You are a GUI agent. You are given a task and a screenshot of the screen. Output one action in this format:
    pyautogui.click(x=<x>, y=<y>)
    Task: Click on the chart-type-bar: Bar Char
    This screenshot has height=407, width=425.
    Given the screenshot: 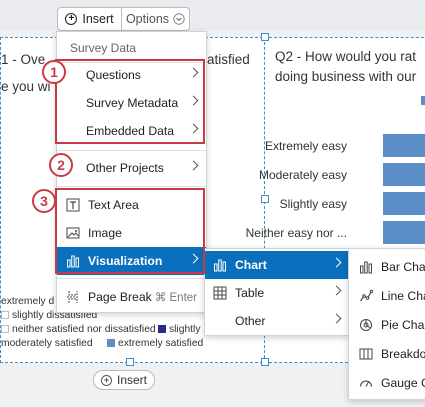 What is the action you would take?
    pyautogui.click(x=387, y=267)
    